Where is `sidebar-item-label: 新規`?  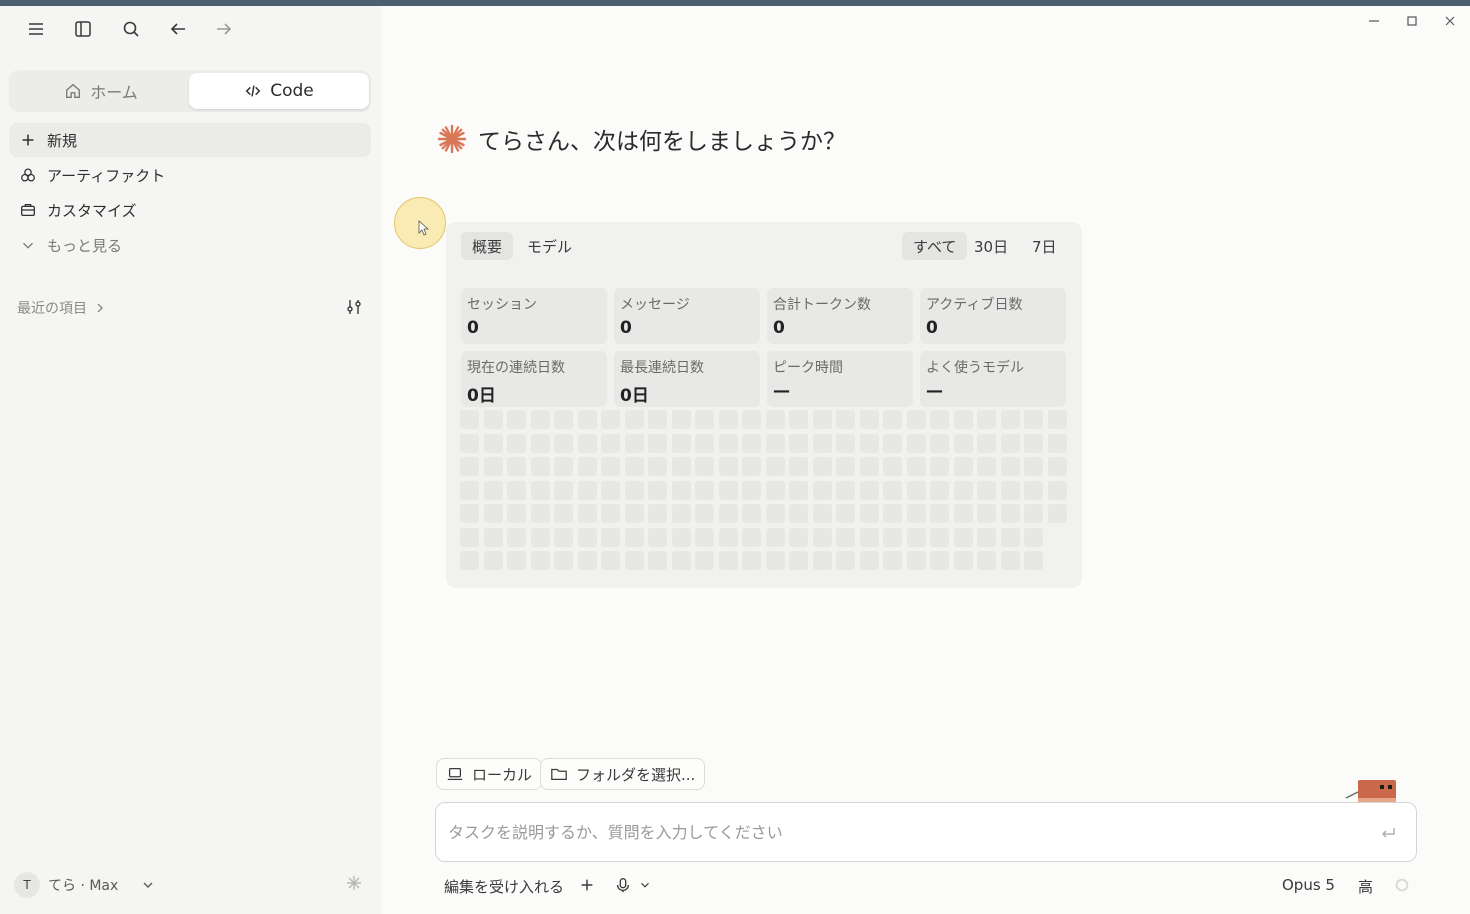 sidebar-item-label: 新規 is located at coordinates (62, 140).